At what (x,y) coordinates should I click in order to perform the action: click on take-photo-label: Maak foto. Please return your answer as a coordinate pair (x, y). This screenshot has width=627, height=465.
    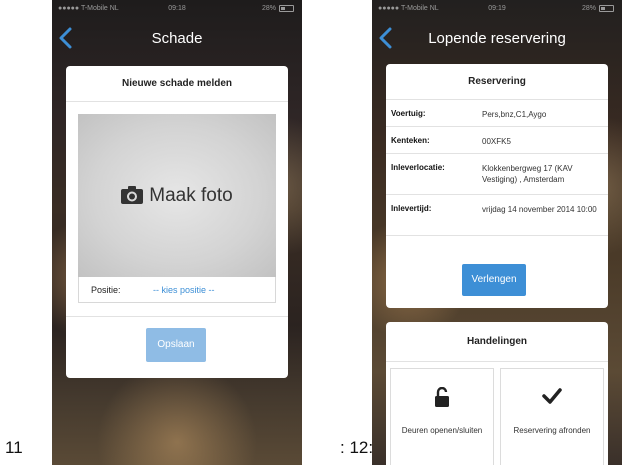
    Looking at the image, I should click on (191, 195).